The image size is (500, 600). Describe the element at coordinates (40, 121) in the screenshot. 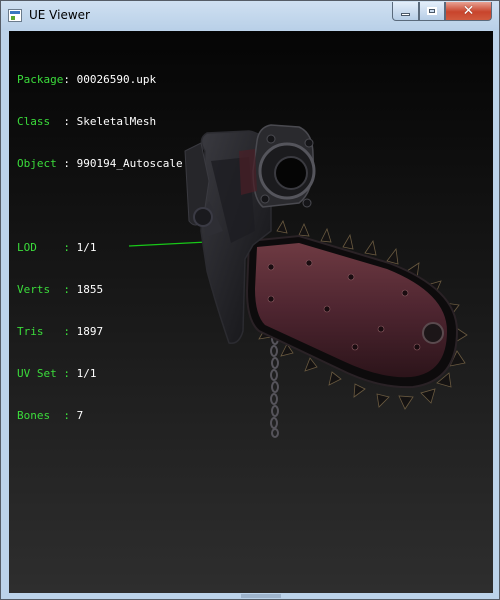

I see `info-label: Class` at that location.